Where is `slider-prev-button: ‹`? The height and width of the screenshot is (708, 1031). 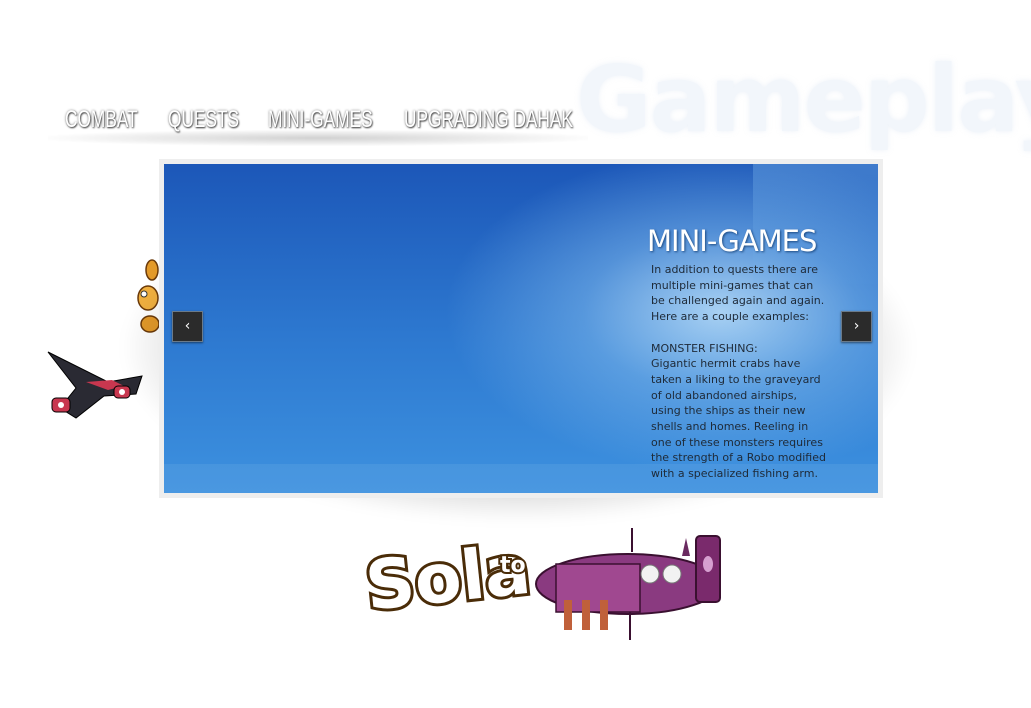 slider-prev-button: ‹ is located at coordinates (187, 326).